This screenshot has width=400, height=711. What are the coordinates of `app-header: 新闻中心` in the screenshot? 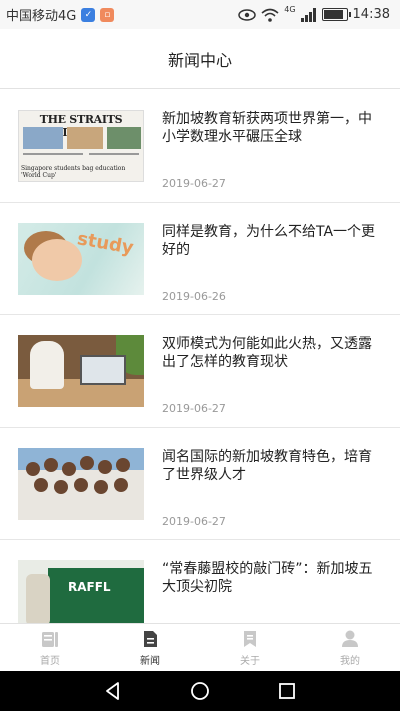 It's located at (200, 59).